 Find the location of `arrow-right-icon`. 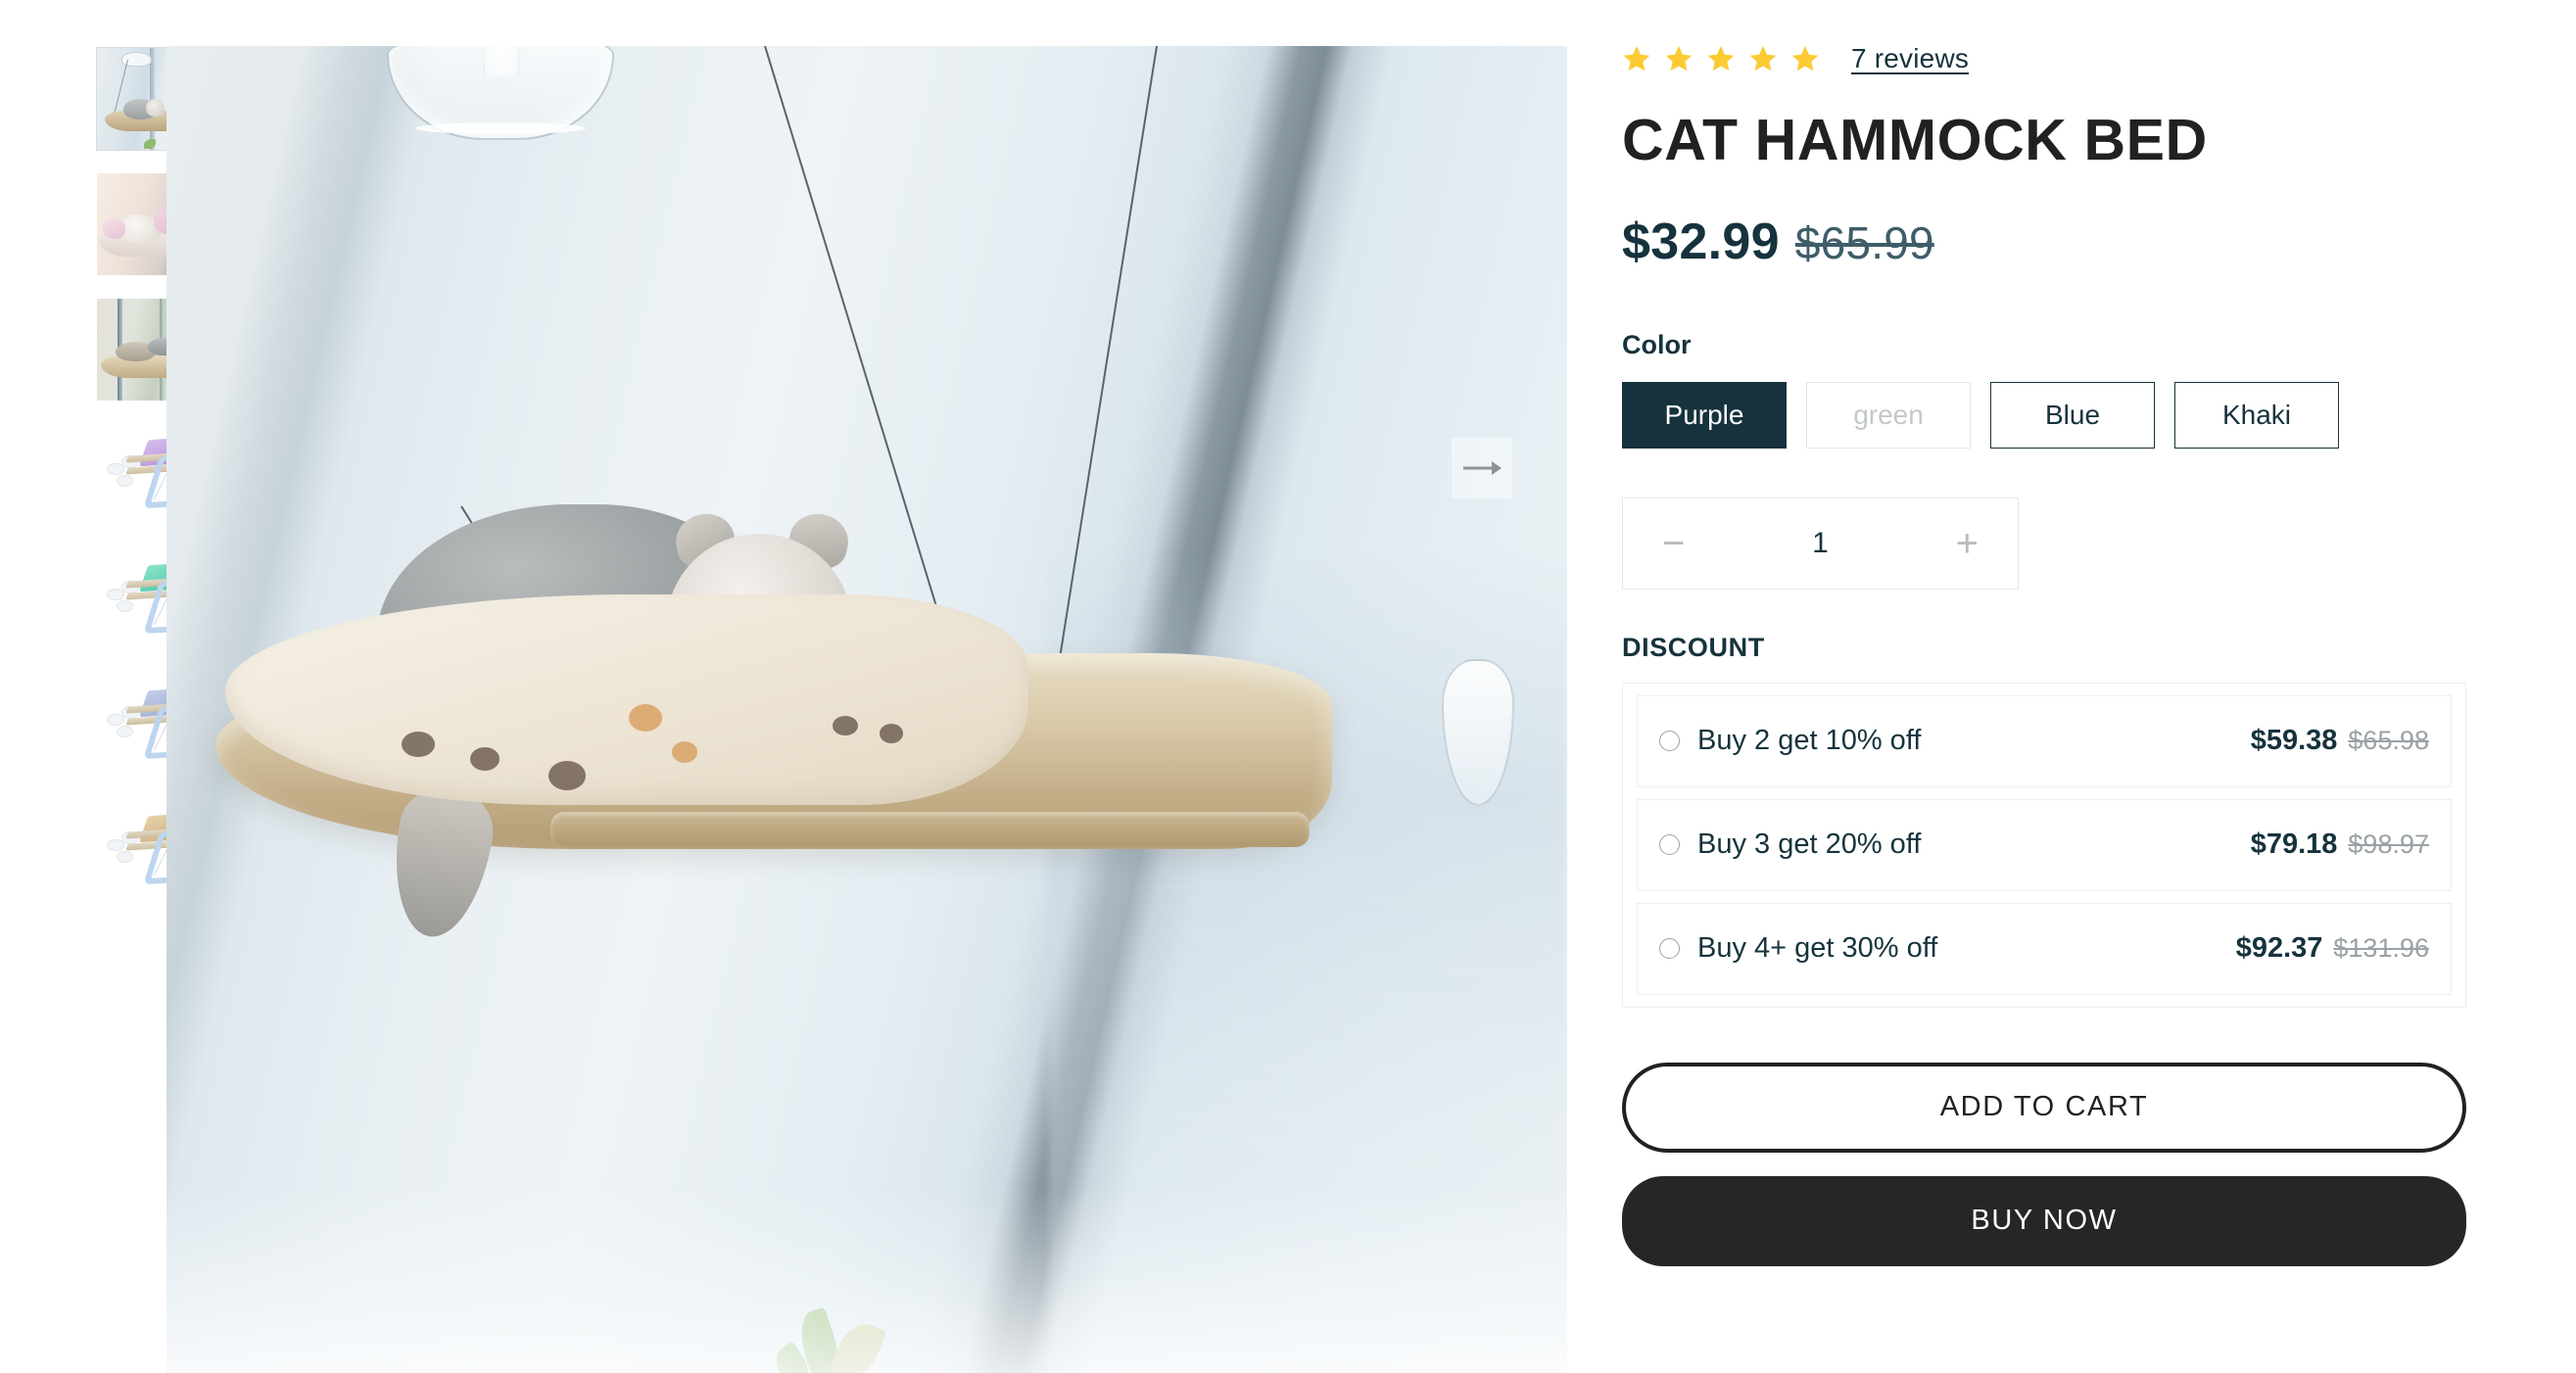

arrow-right-icon is located at coordinates (1482, 468).